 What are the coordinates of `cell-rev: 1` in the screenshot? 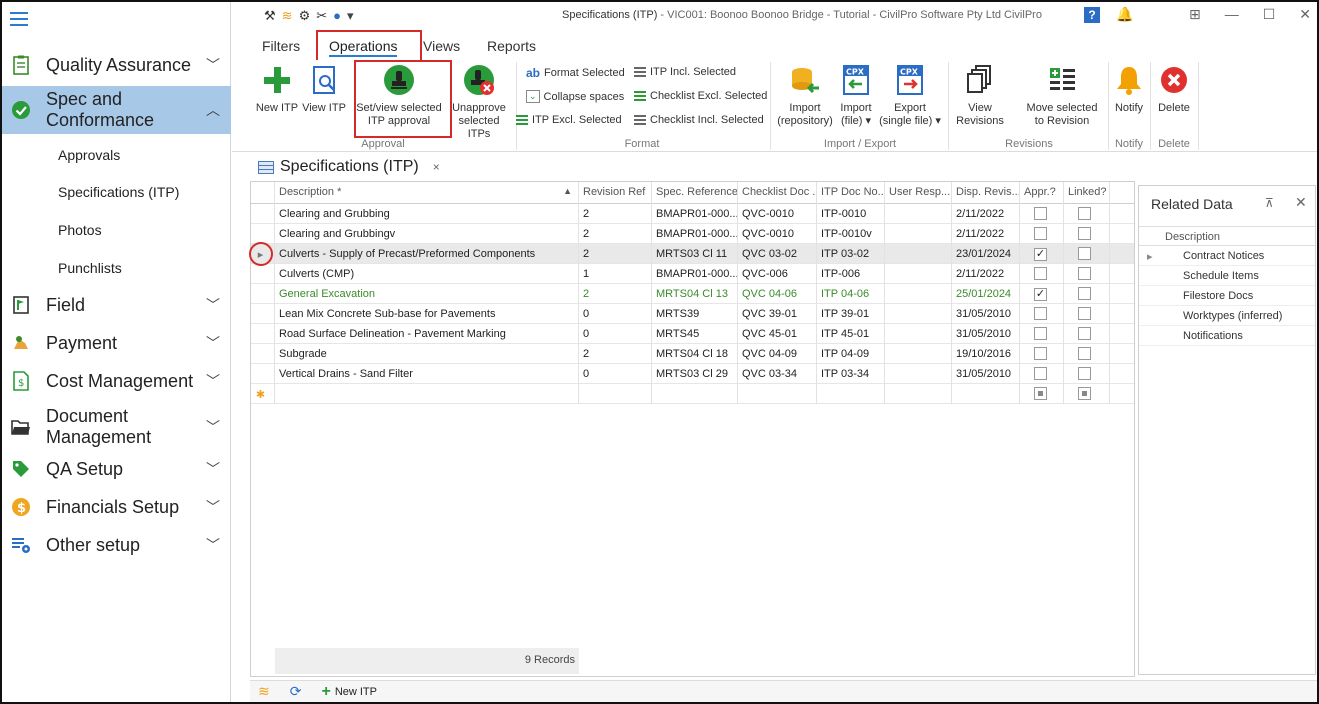 It's located at (615, 274).